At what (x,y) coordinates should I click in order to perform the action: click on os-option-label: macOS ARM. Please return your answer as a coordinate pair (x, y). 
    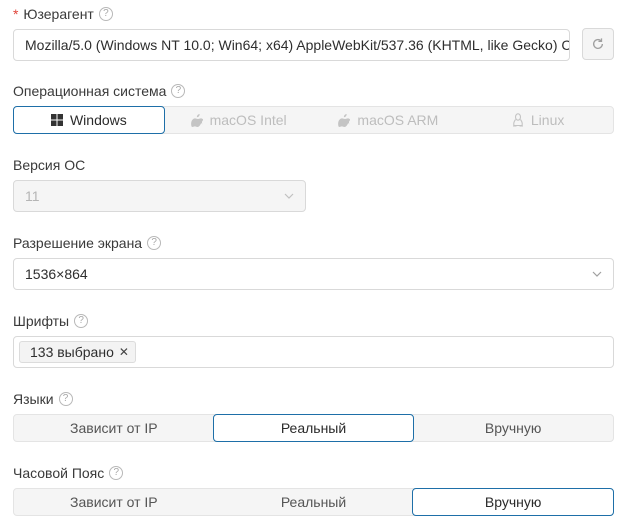
    Looking at the image, I should click on (398, 120).